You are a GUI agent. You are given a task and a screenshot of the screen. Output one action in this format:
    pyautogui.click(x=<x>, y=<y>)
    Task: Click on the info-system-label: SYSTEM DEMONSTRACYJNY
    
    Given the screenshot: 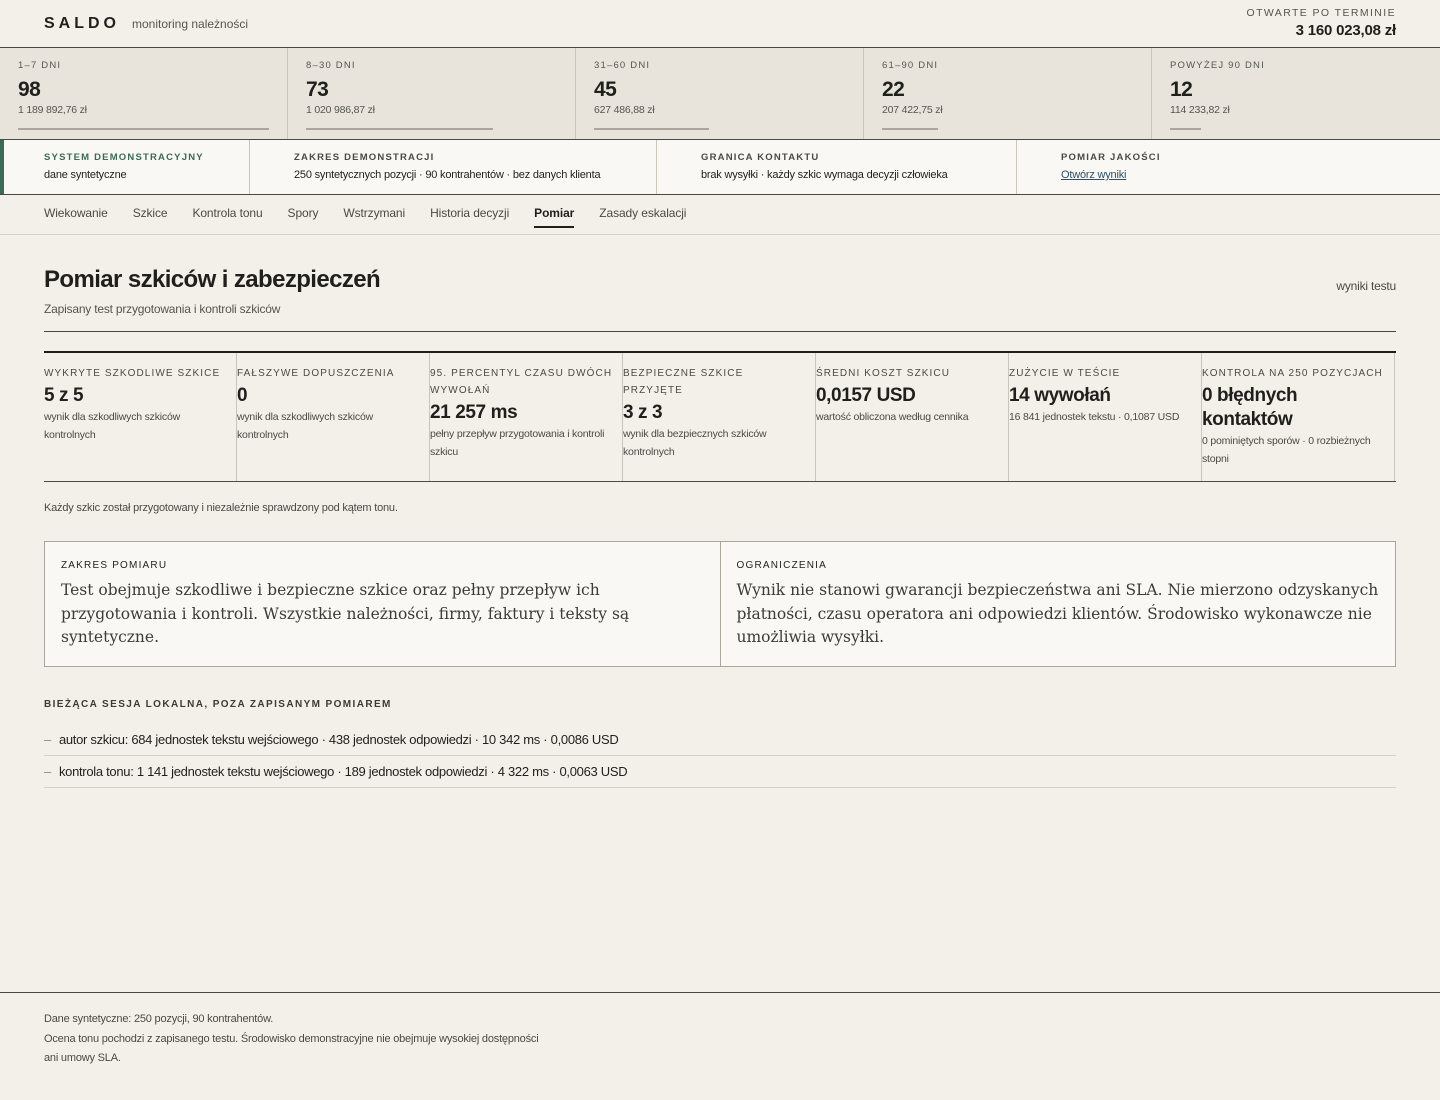 What is the action you would take?
    pyautogui.click(x=124, y=157)
    